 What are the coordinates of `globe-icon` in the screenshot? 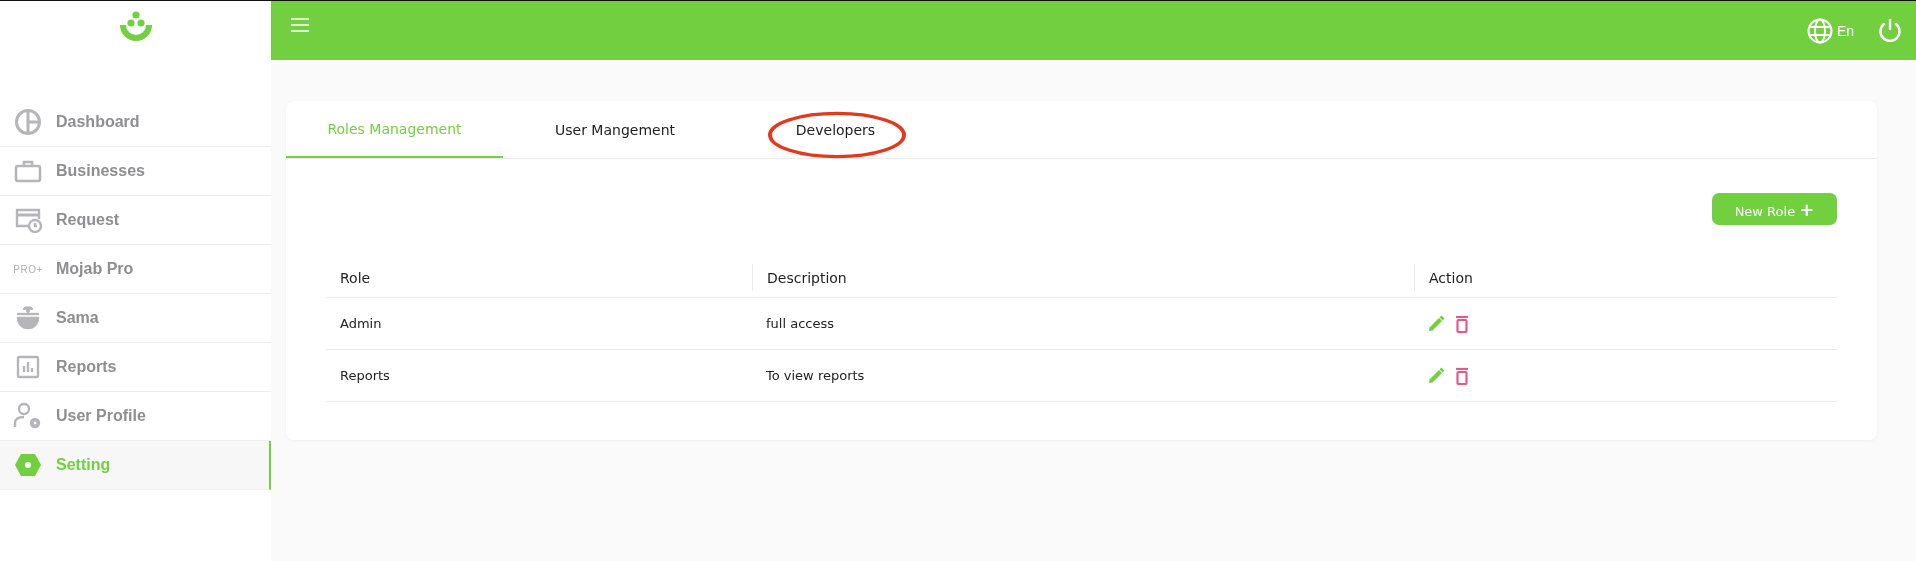 It's located at (1819, 30).